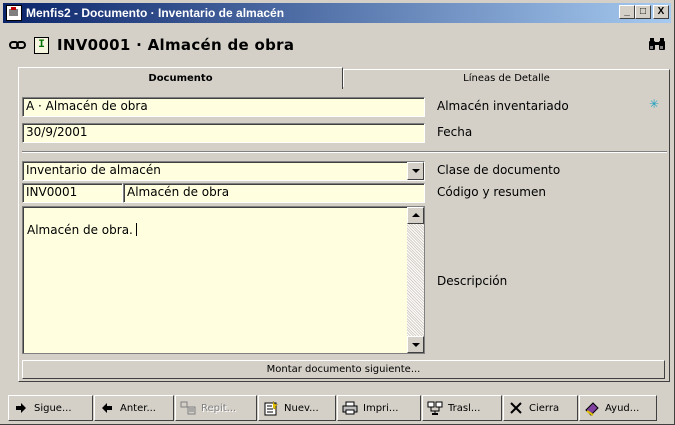 This screenshot has height=425, width=675. What do you see at coordinates (592, 408) in the screenshot?
I see `help-book-icon` at bounding box center [592, 408].